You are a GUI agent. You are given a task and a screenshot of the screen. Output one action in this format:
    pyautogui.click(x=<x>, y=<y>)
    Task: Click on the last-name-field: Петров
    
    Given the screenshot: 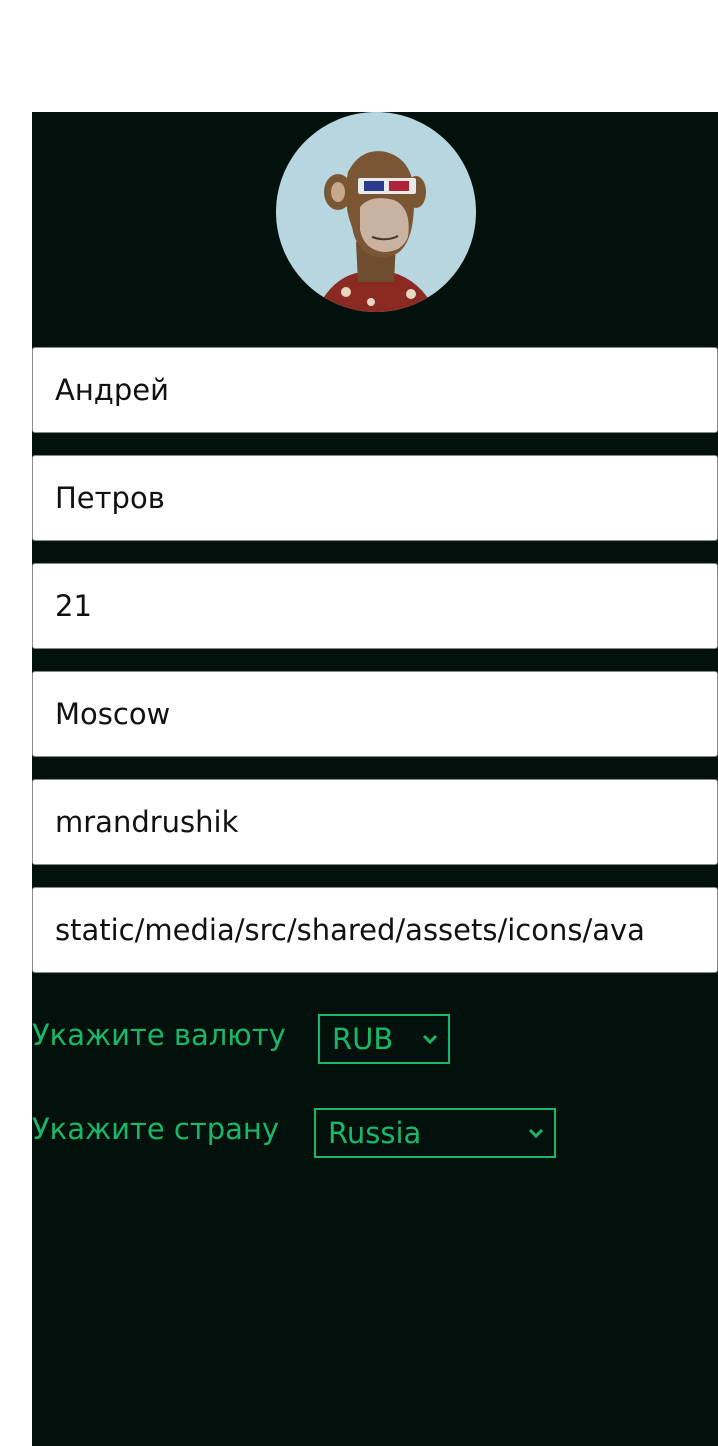 What is the action you would take?
    pyautogui.click(x=375, y=498)
    